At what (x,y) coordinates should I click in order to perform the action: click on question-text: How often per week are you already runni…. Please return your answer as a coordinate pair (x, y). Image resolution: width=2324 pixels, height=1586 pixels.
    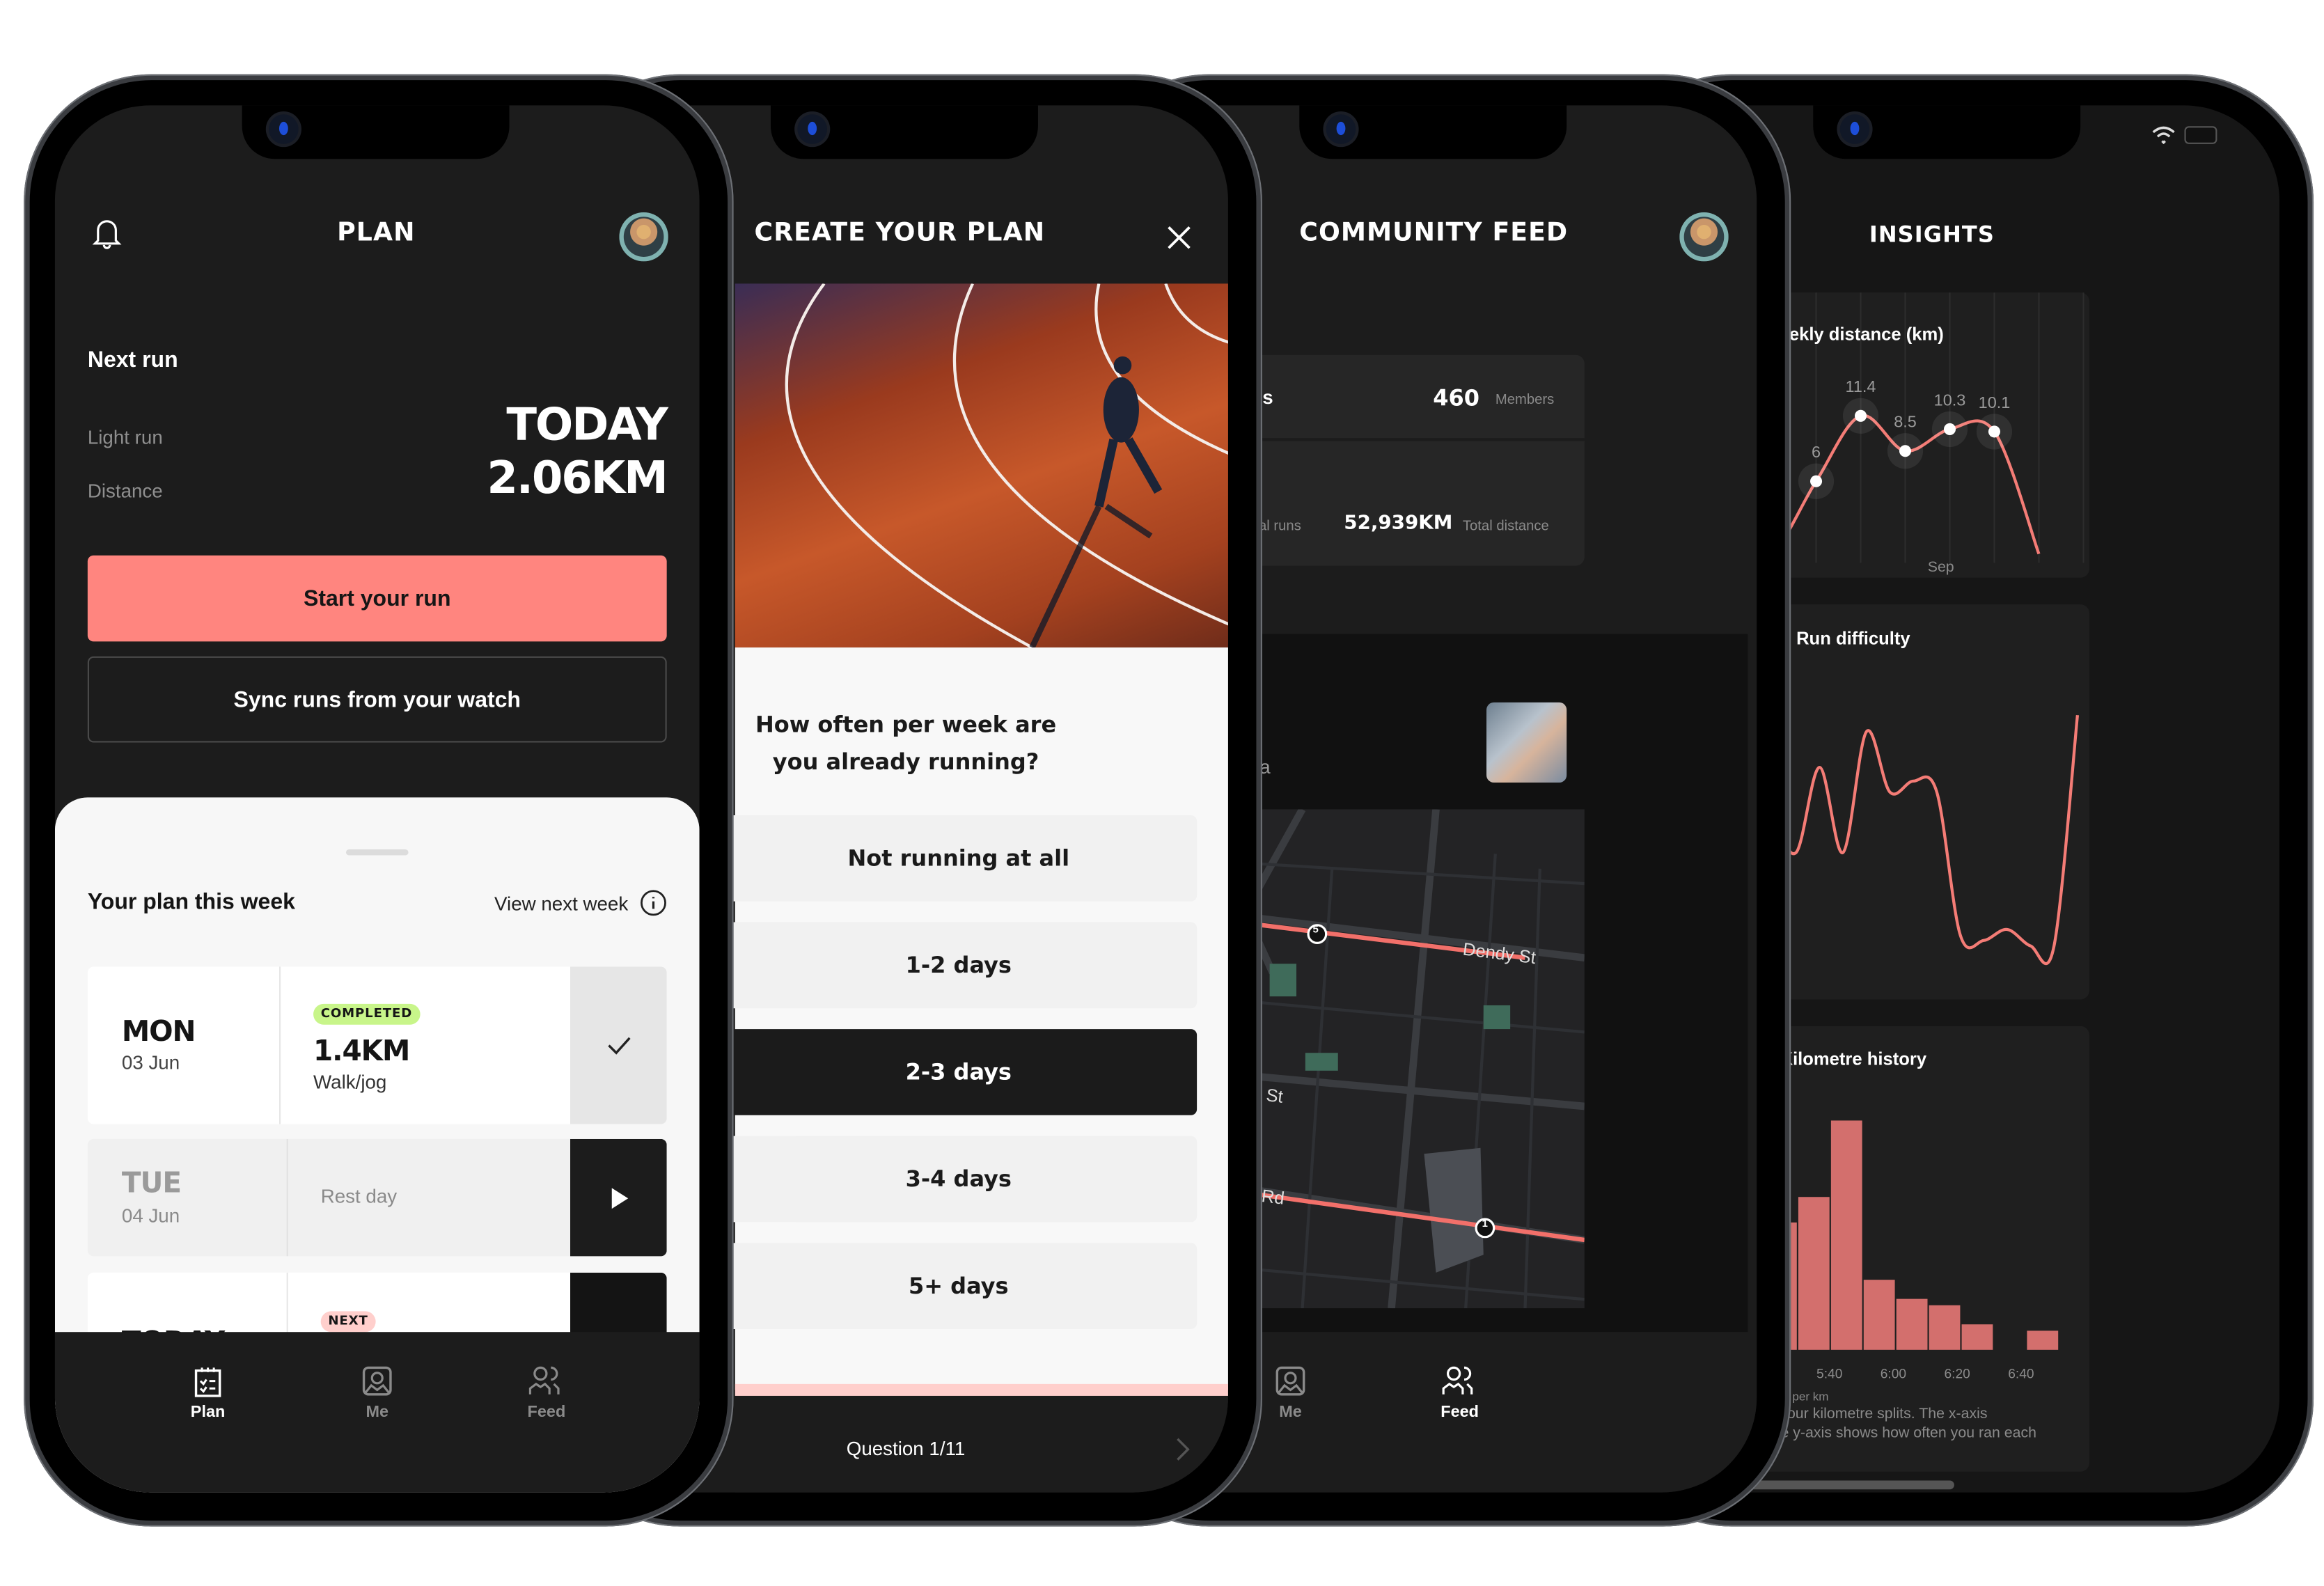
    Looking at the image, I should click on (906, 744).